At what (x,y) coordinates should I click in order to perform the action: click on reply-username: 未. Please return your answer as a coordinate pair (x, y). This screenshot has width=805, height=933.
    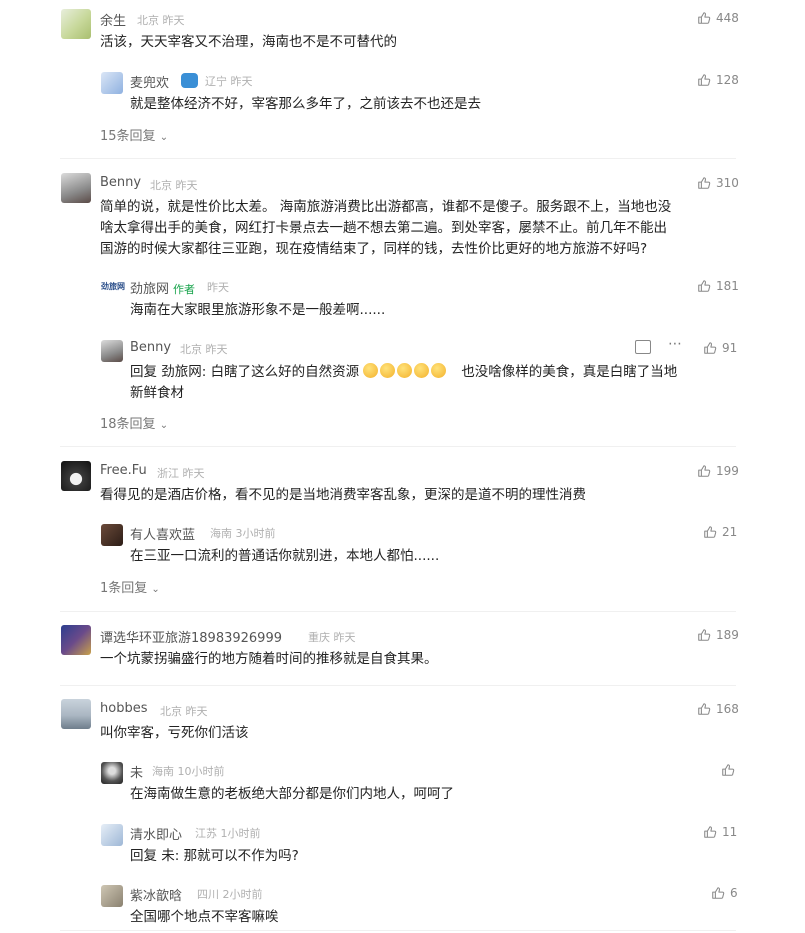
    Looking at the image, I should click on (136, 771).